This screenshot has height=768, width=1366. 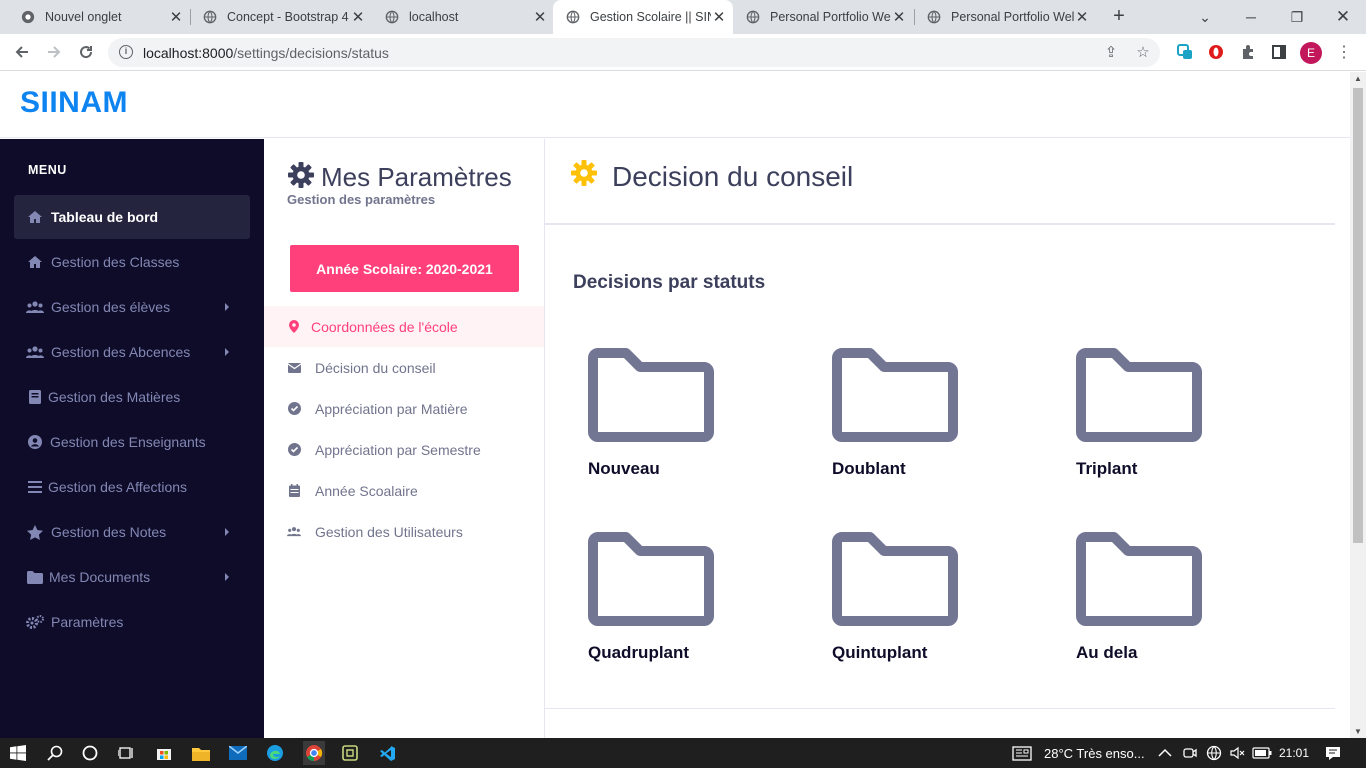 I want to click on sidebar-item-grades: Gestion des Notes, so click(x=132, y=532).